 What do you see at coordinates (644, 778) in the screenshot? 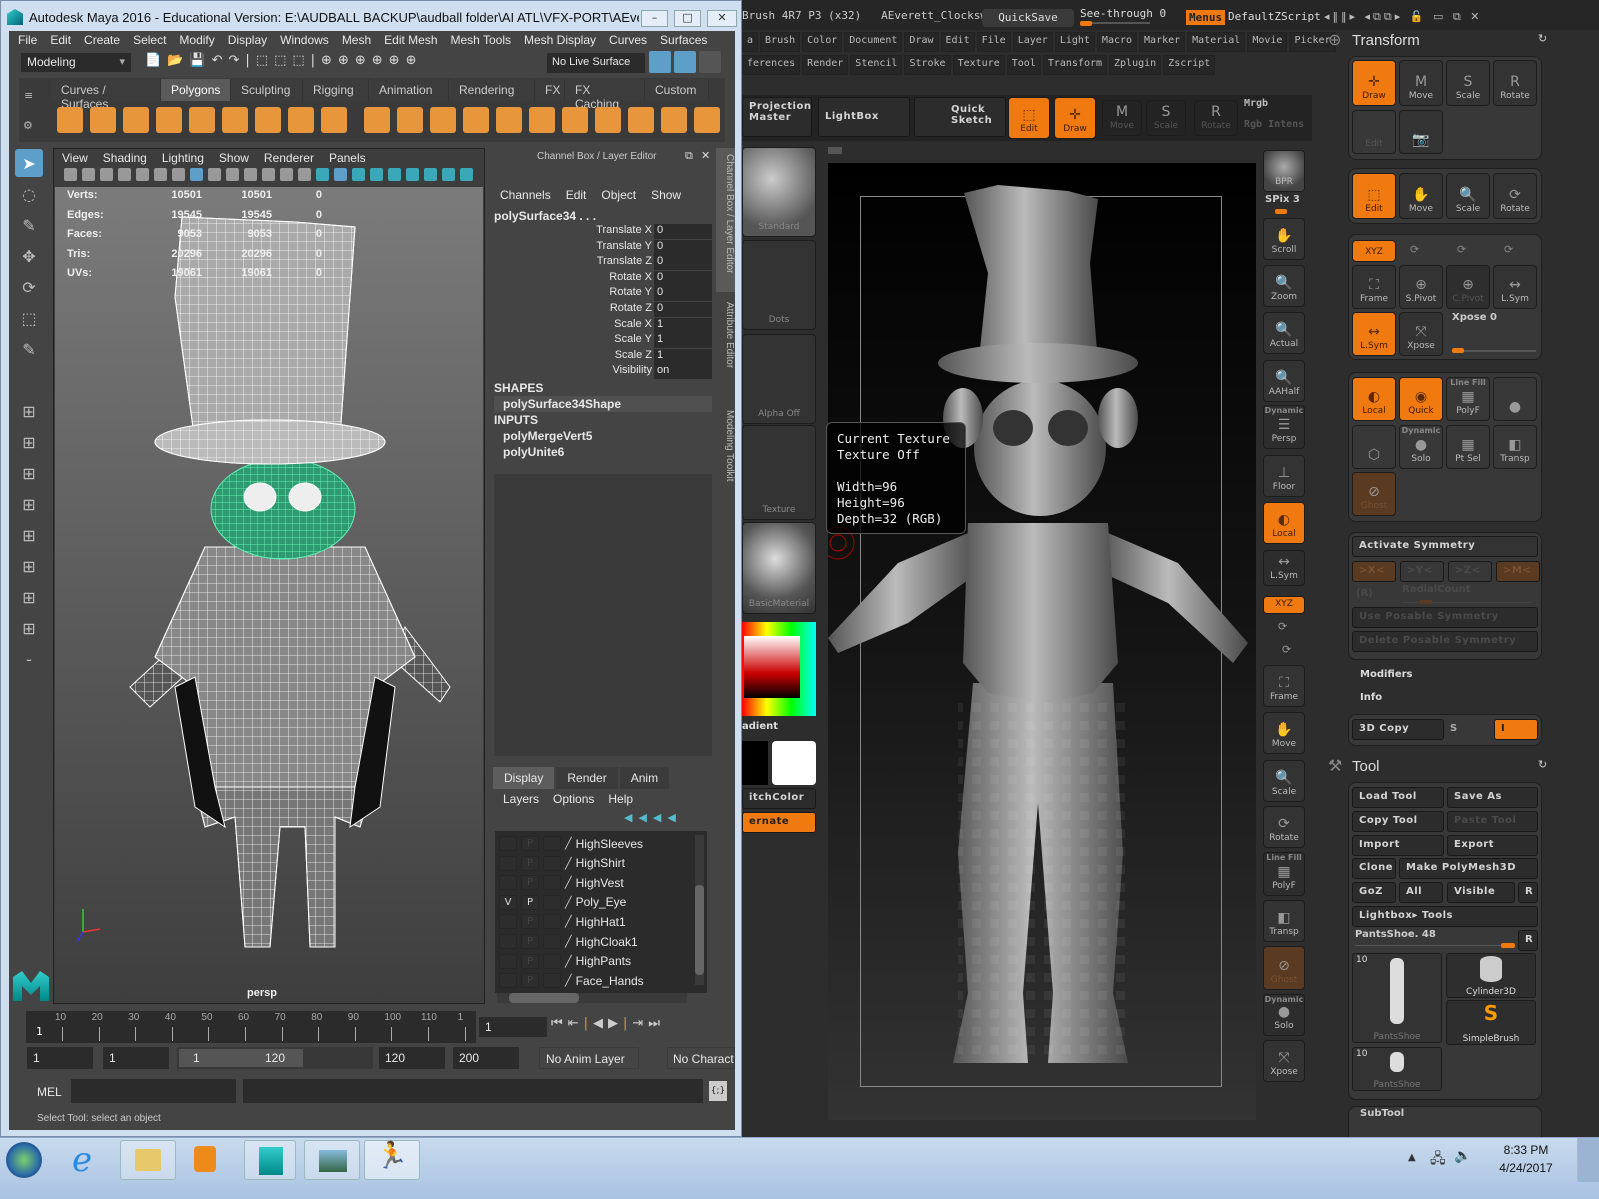
I see `layer-tab-anim: Anim` at bounding box center [644, 778].